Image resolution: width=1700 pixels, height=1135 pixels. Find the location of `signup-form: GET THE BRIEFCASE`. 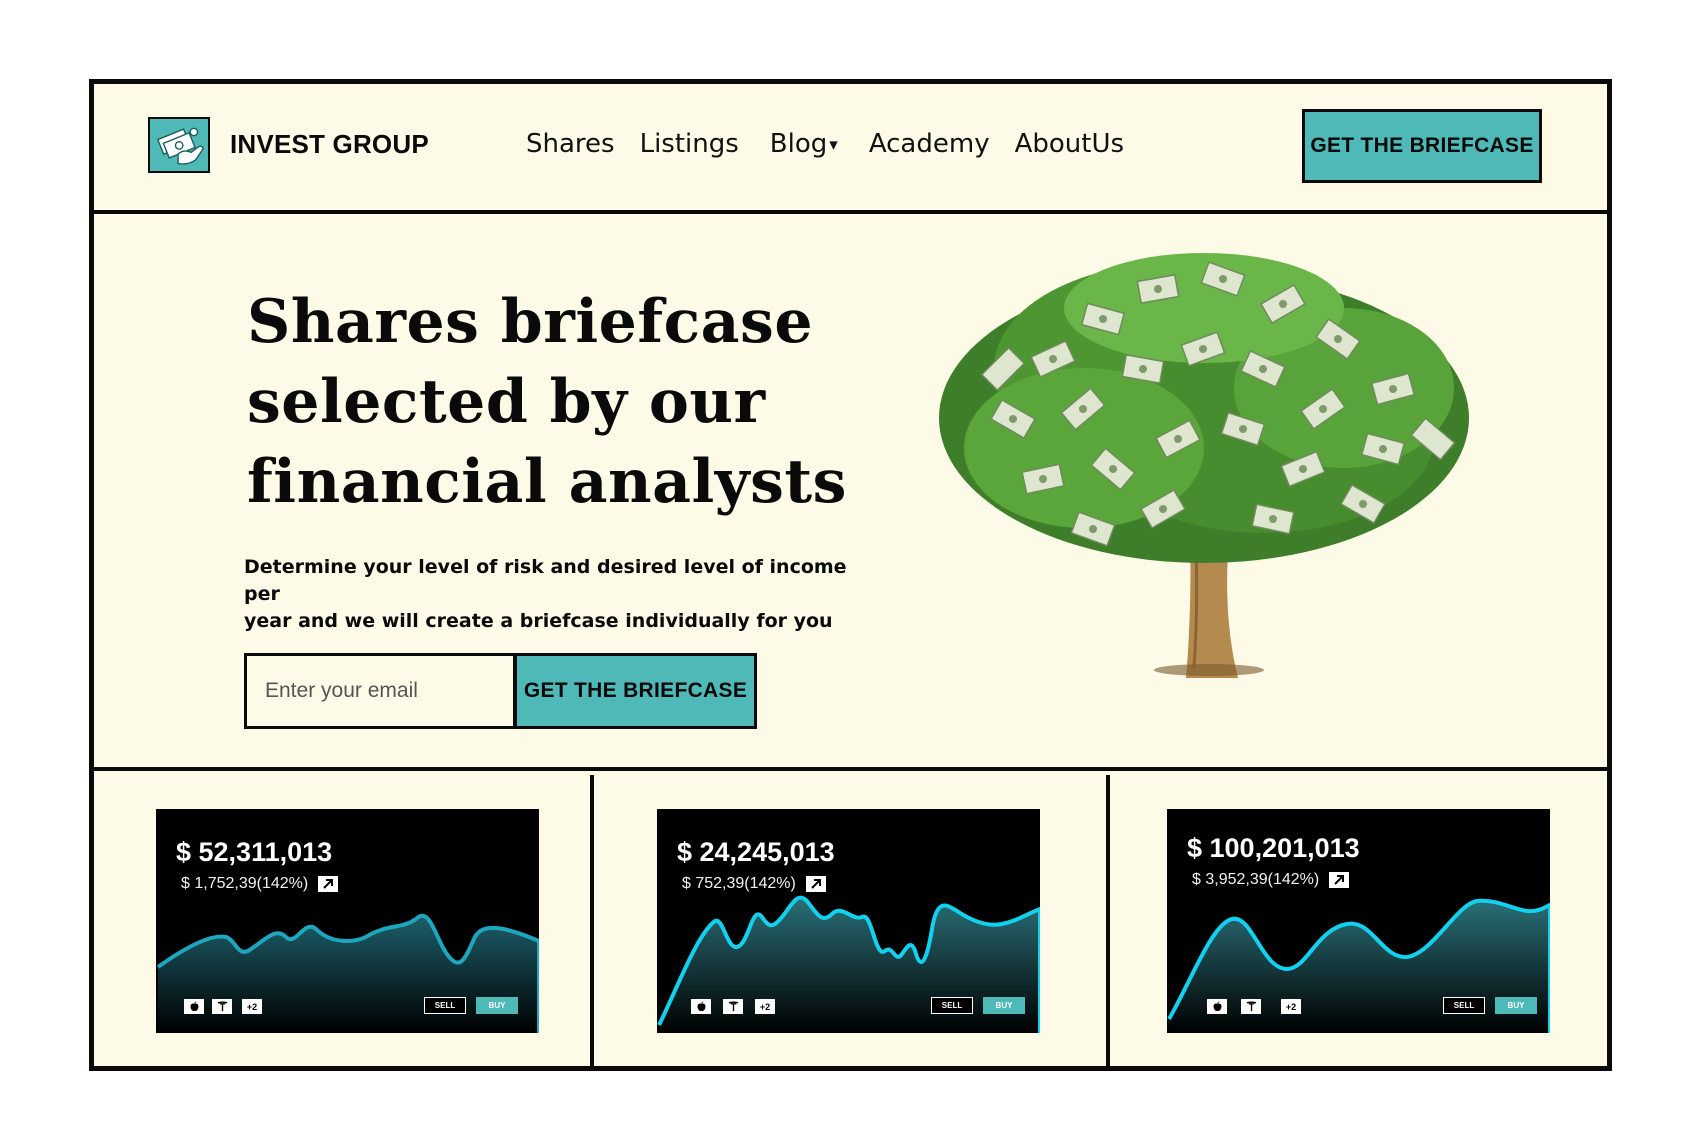

signup-form: GET THE BRIEFCASE is located at coordinates (500, 691).